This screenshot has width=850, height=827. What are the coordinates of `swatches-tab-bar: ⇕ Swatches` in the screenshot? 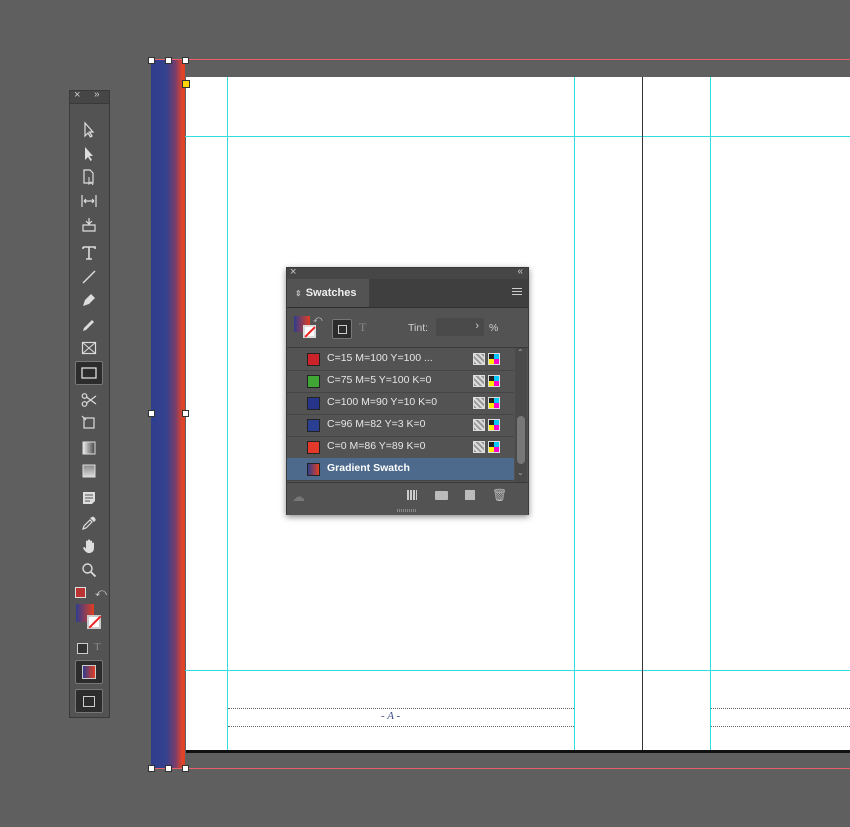 It's located at (407, 293).